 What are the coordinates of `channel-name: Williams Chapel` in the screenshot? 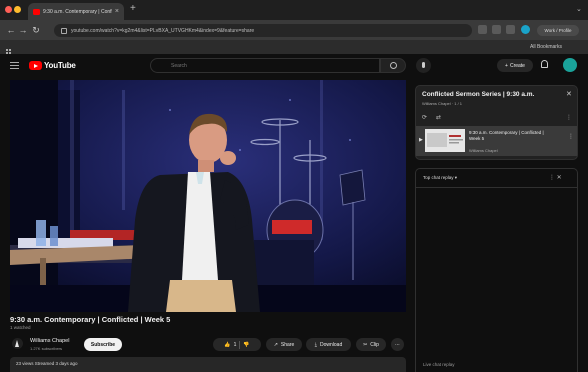 It's located at (49, 341).